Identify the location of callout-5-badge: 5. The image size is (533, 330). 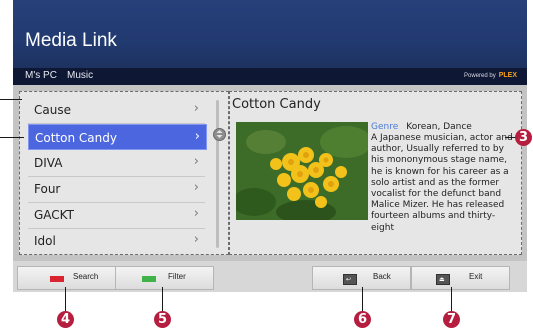
(162, 319).